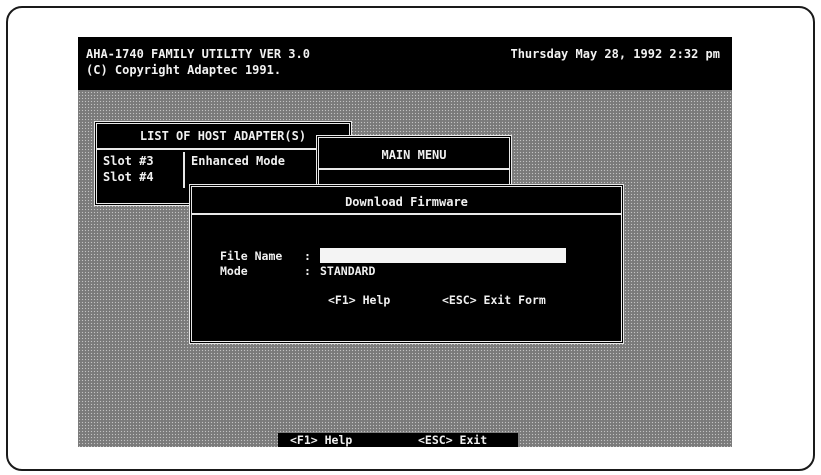 The image size is (821, 475). What do you see at coordinates (184, 170) in the screenshot?
I see `column-divider` at bounding box center [184, 170].